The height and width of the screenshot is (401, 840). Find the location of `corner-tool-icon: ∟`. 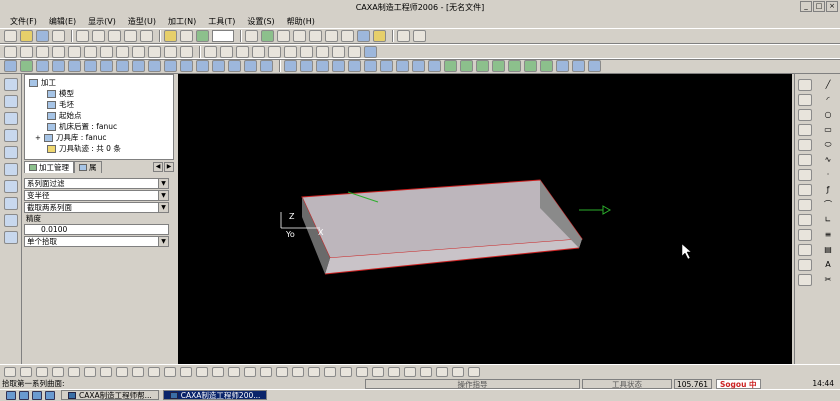

corner-tool-icon: ∟ is located at coordinates (828, 220).